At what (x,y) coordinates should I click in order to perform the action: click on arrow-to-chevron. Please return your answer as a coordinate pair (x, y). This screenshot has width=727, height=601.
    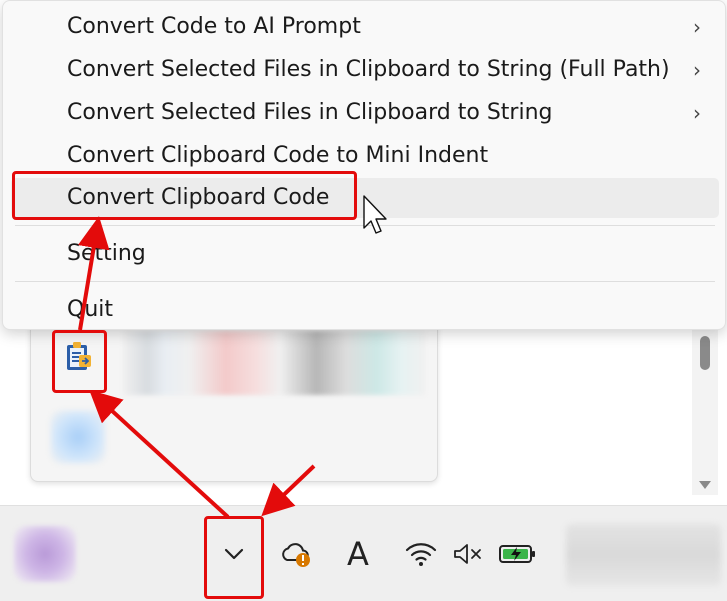
    Looking at the image, I should click on (288, 490).